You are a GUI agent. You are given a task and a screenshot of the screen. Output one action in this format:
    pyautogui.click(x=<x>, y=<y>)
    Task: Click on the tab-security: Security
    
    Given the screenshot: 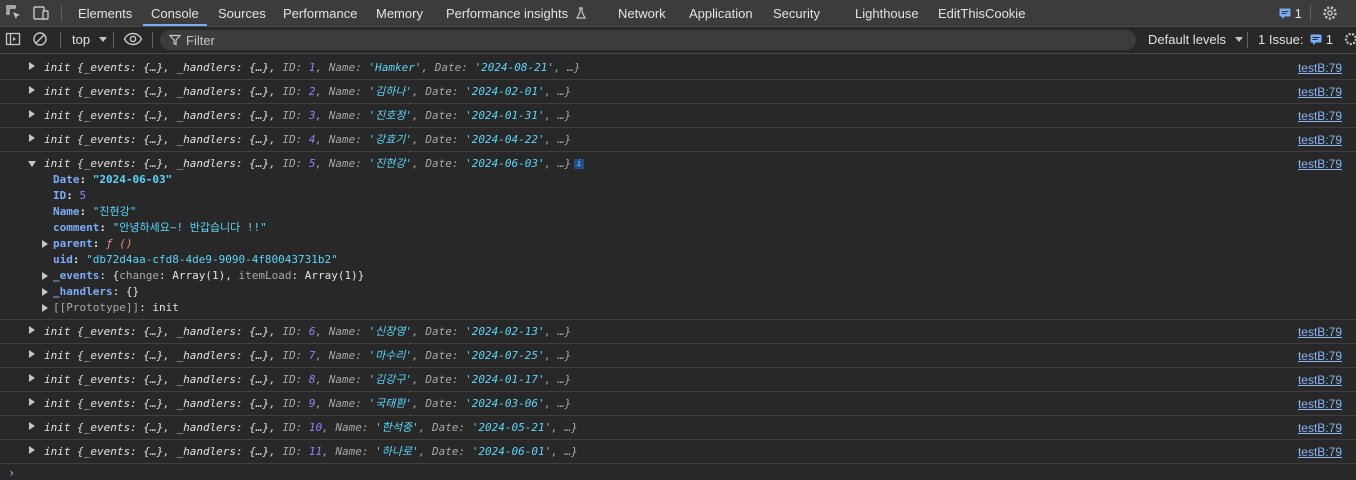 What is the action you would take?
    pyautogui.click(x=796, y=13)
    